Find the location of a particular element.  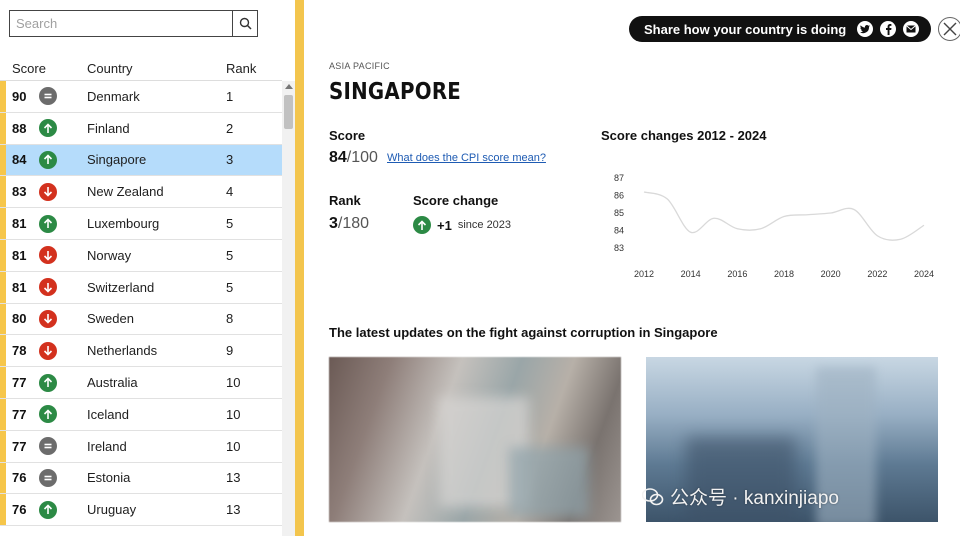

row-country: Finland is located at coordinates (108, 128).